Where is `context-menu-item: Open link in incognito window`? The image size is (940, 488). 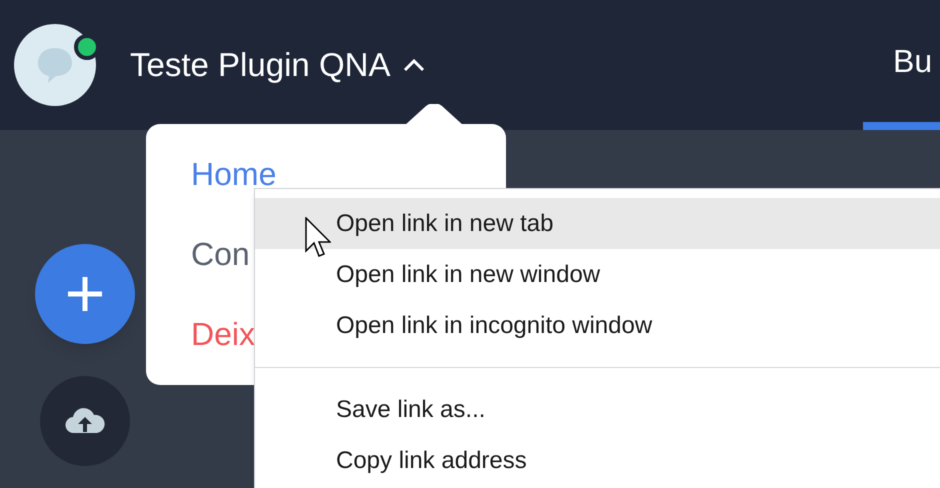
context-menu-item: Open link in incognito window is located at coordinates (597, 325).